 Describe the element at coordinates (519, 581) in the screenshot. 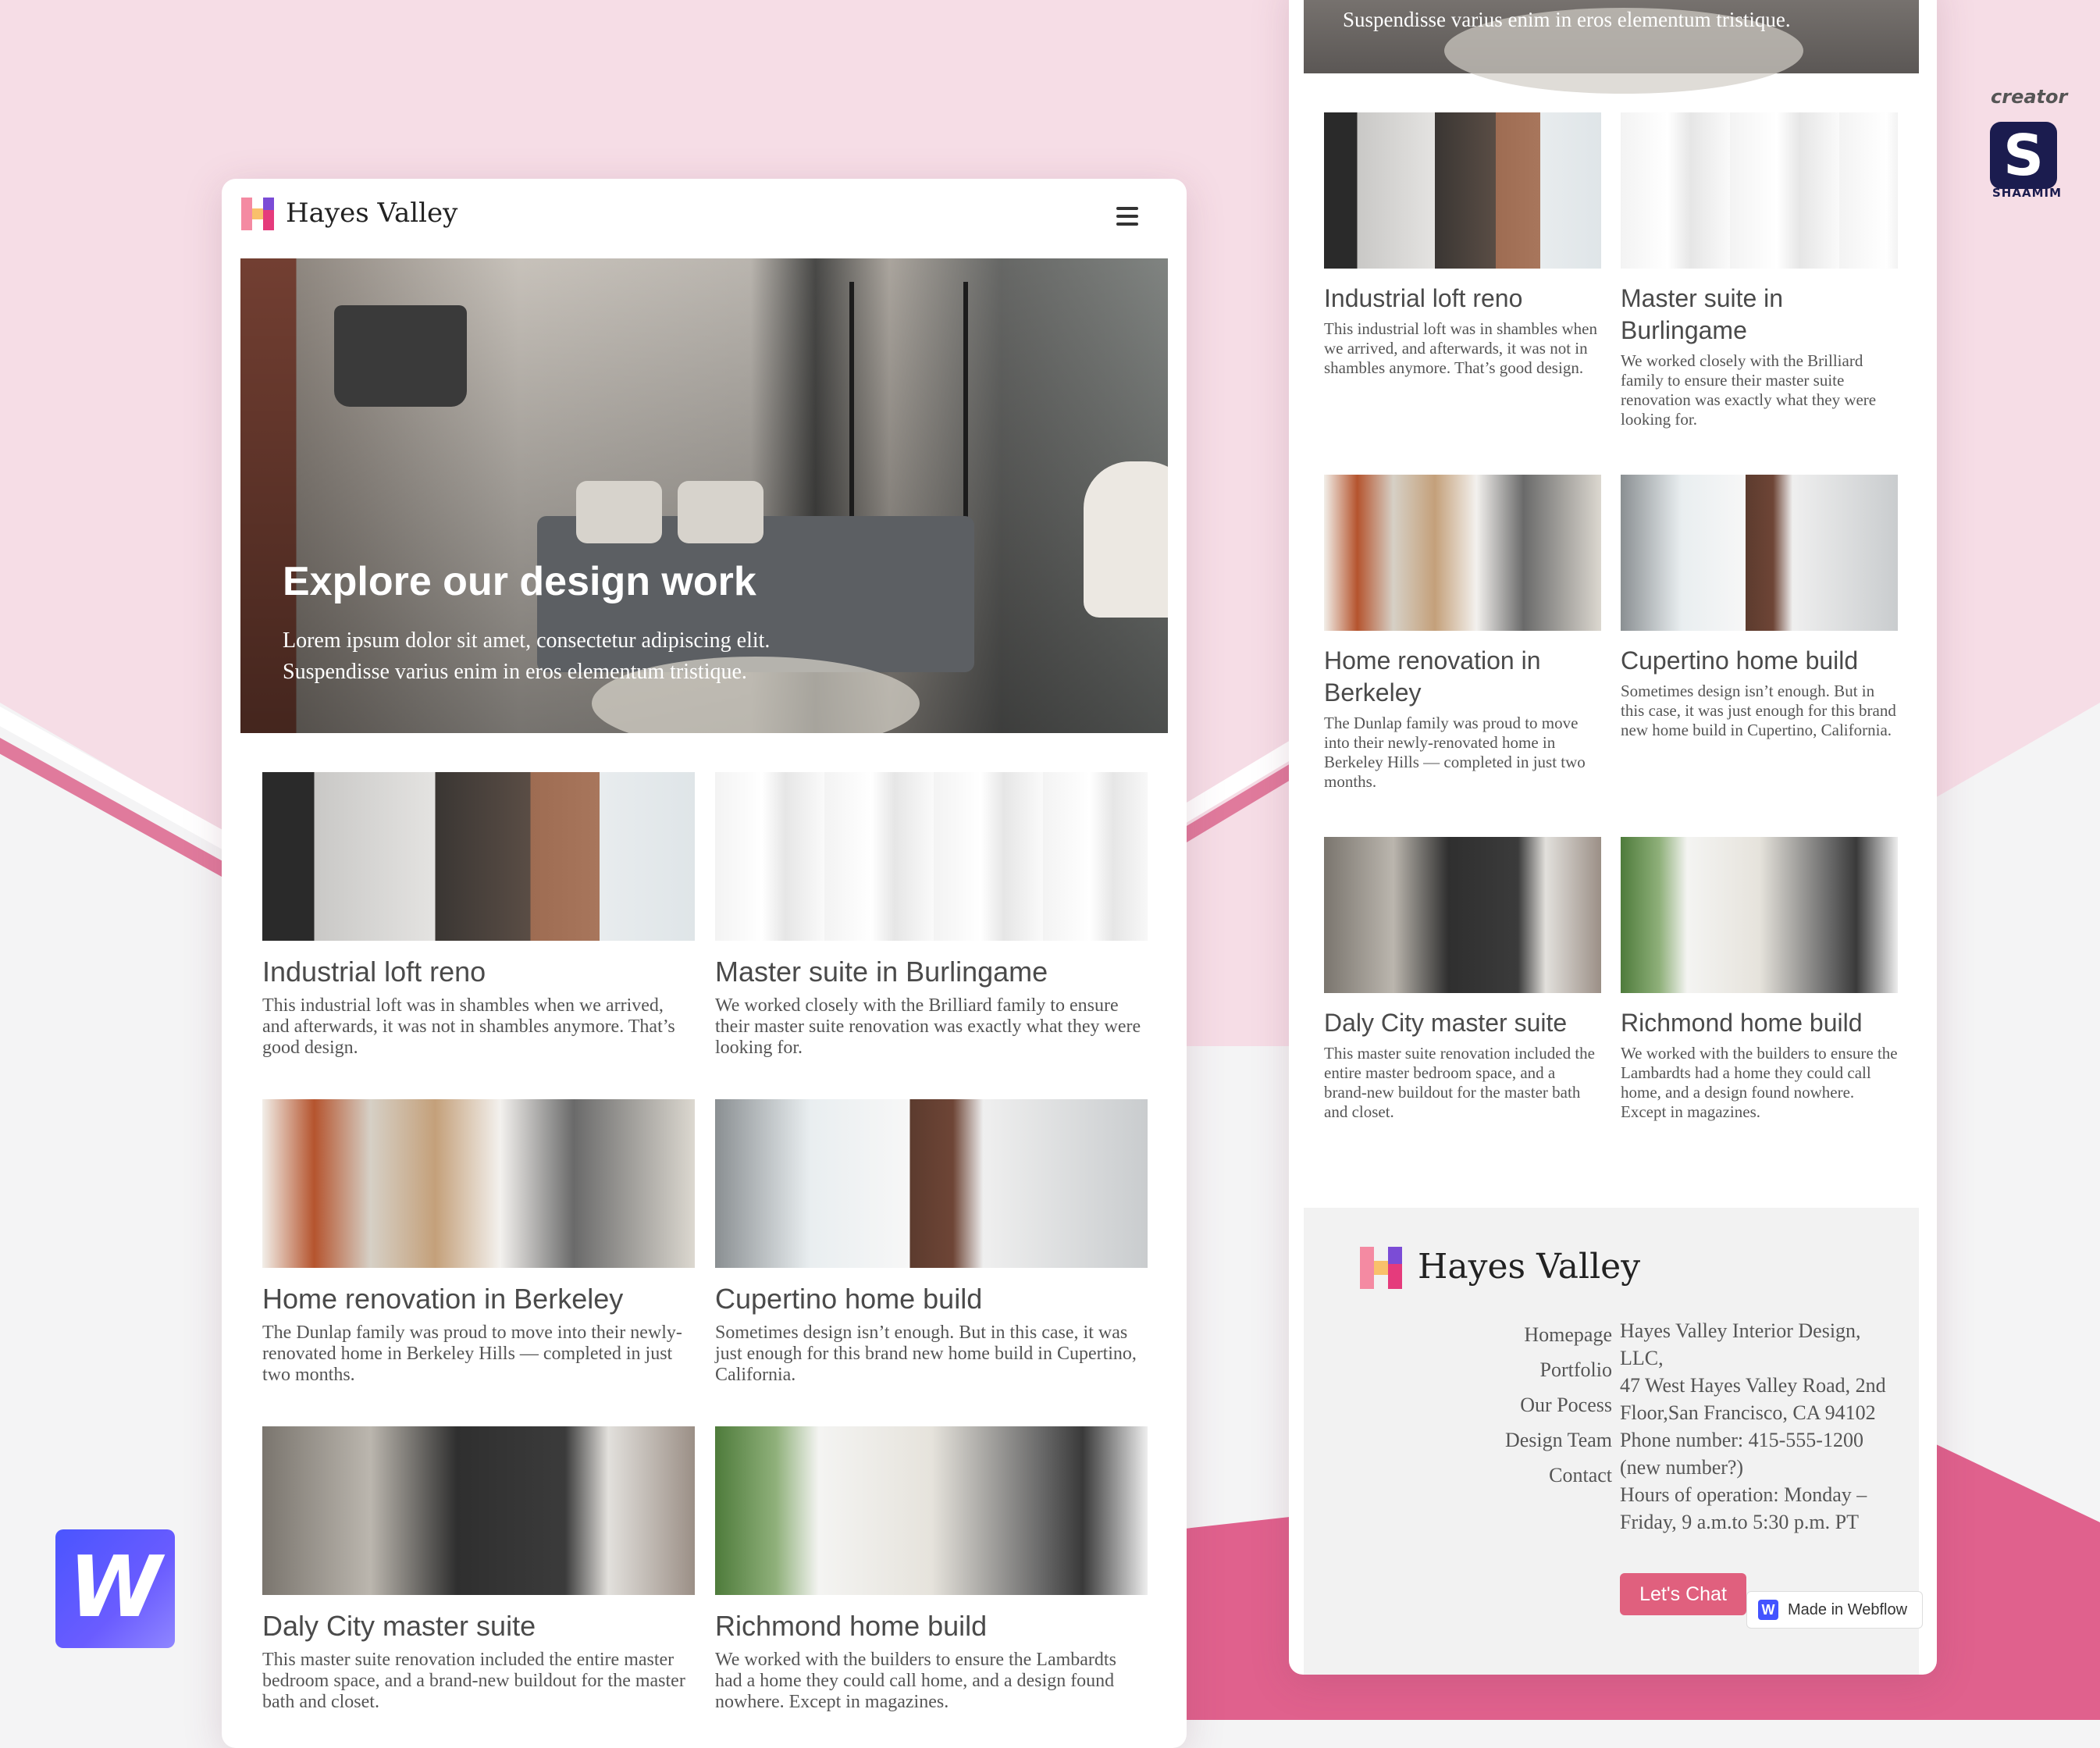

I see `hero-title: Explore our design work` at that location.